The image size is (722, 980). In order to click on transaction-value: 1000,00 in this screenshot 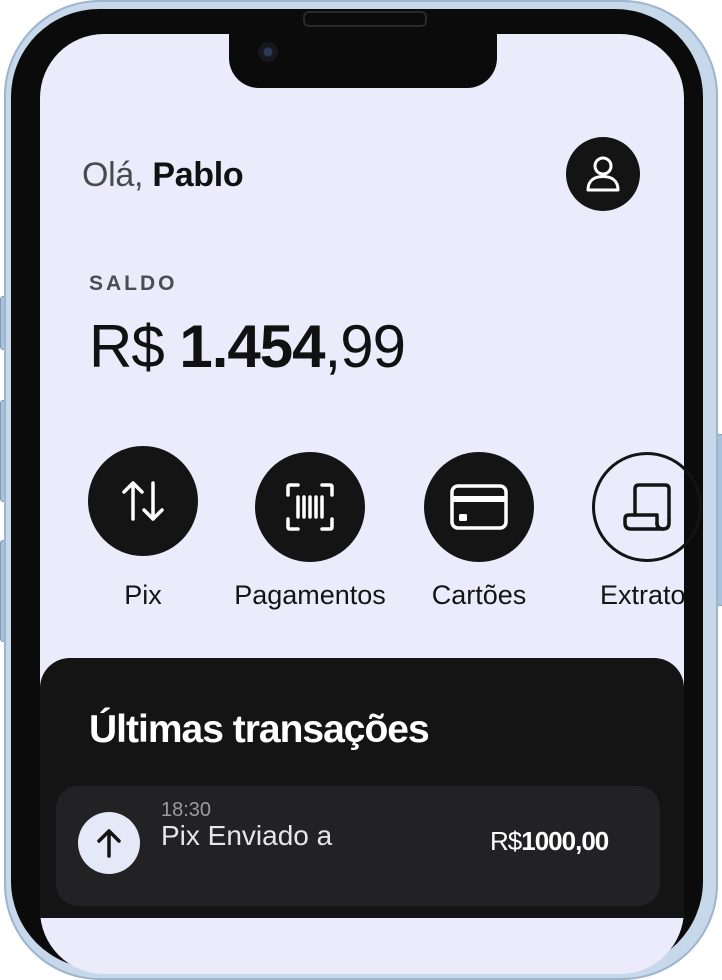, I will do `click(565, 841)`.